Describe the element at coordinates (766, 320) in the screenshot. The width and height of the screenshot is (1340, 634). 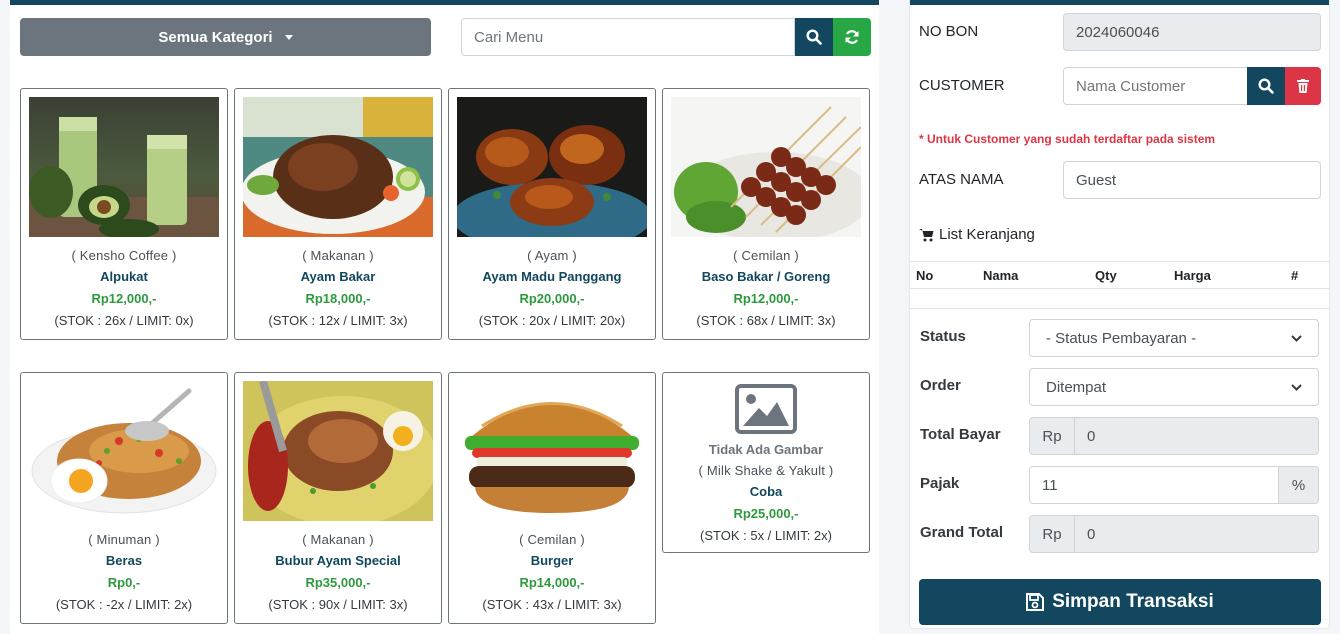
I see `product-stock: (STOK : 68x / LIMIT: 3x)` at that location.